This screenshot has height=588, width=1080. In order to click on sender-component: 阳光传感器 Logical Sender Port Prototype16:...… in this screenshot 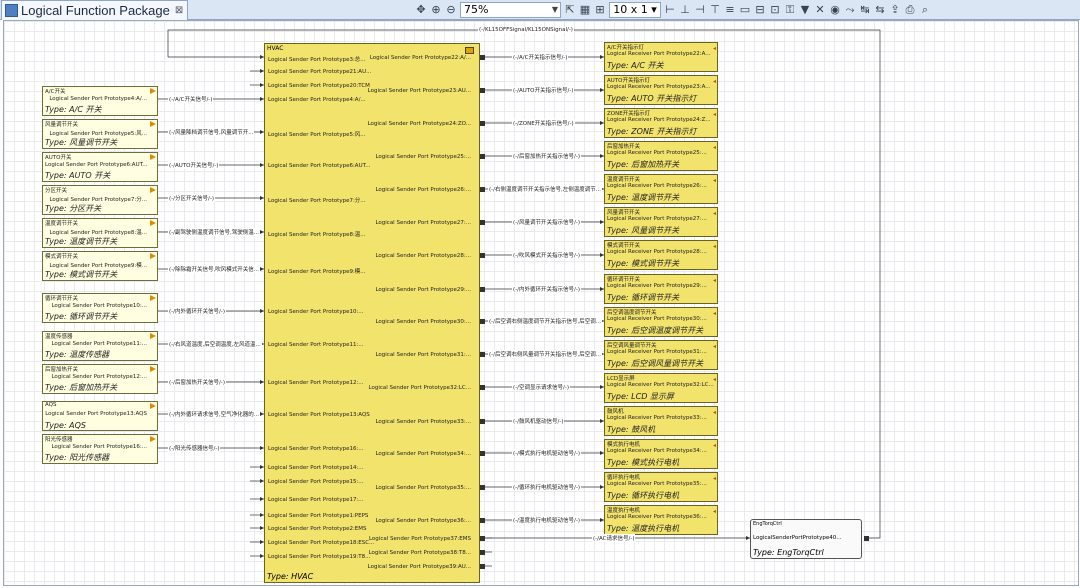, I will do `click(100, 449)`.